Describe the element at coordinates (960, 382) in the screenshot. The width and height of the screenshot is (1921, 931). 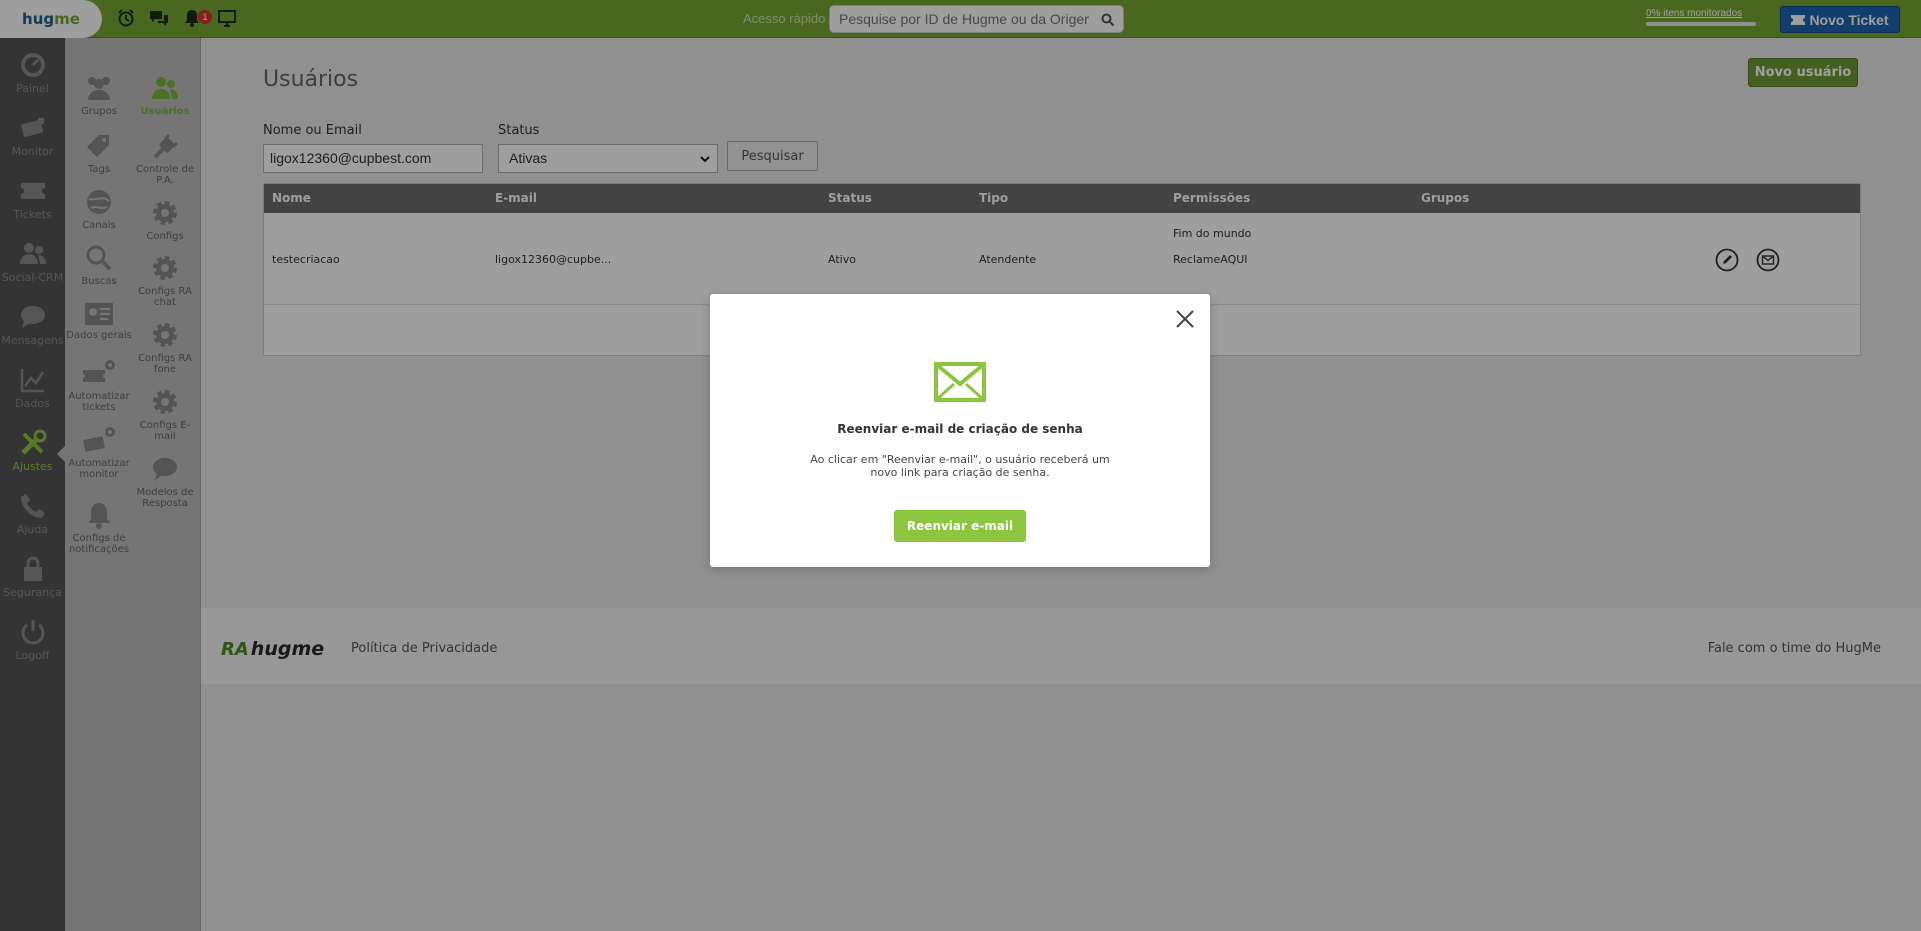
I see `envelope-icon` at that location.